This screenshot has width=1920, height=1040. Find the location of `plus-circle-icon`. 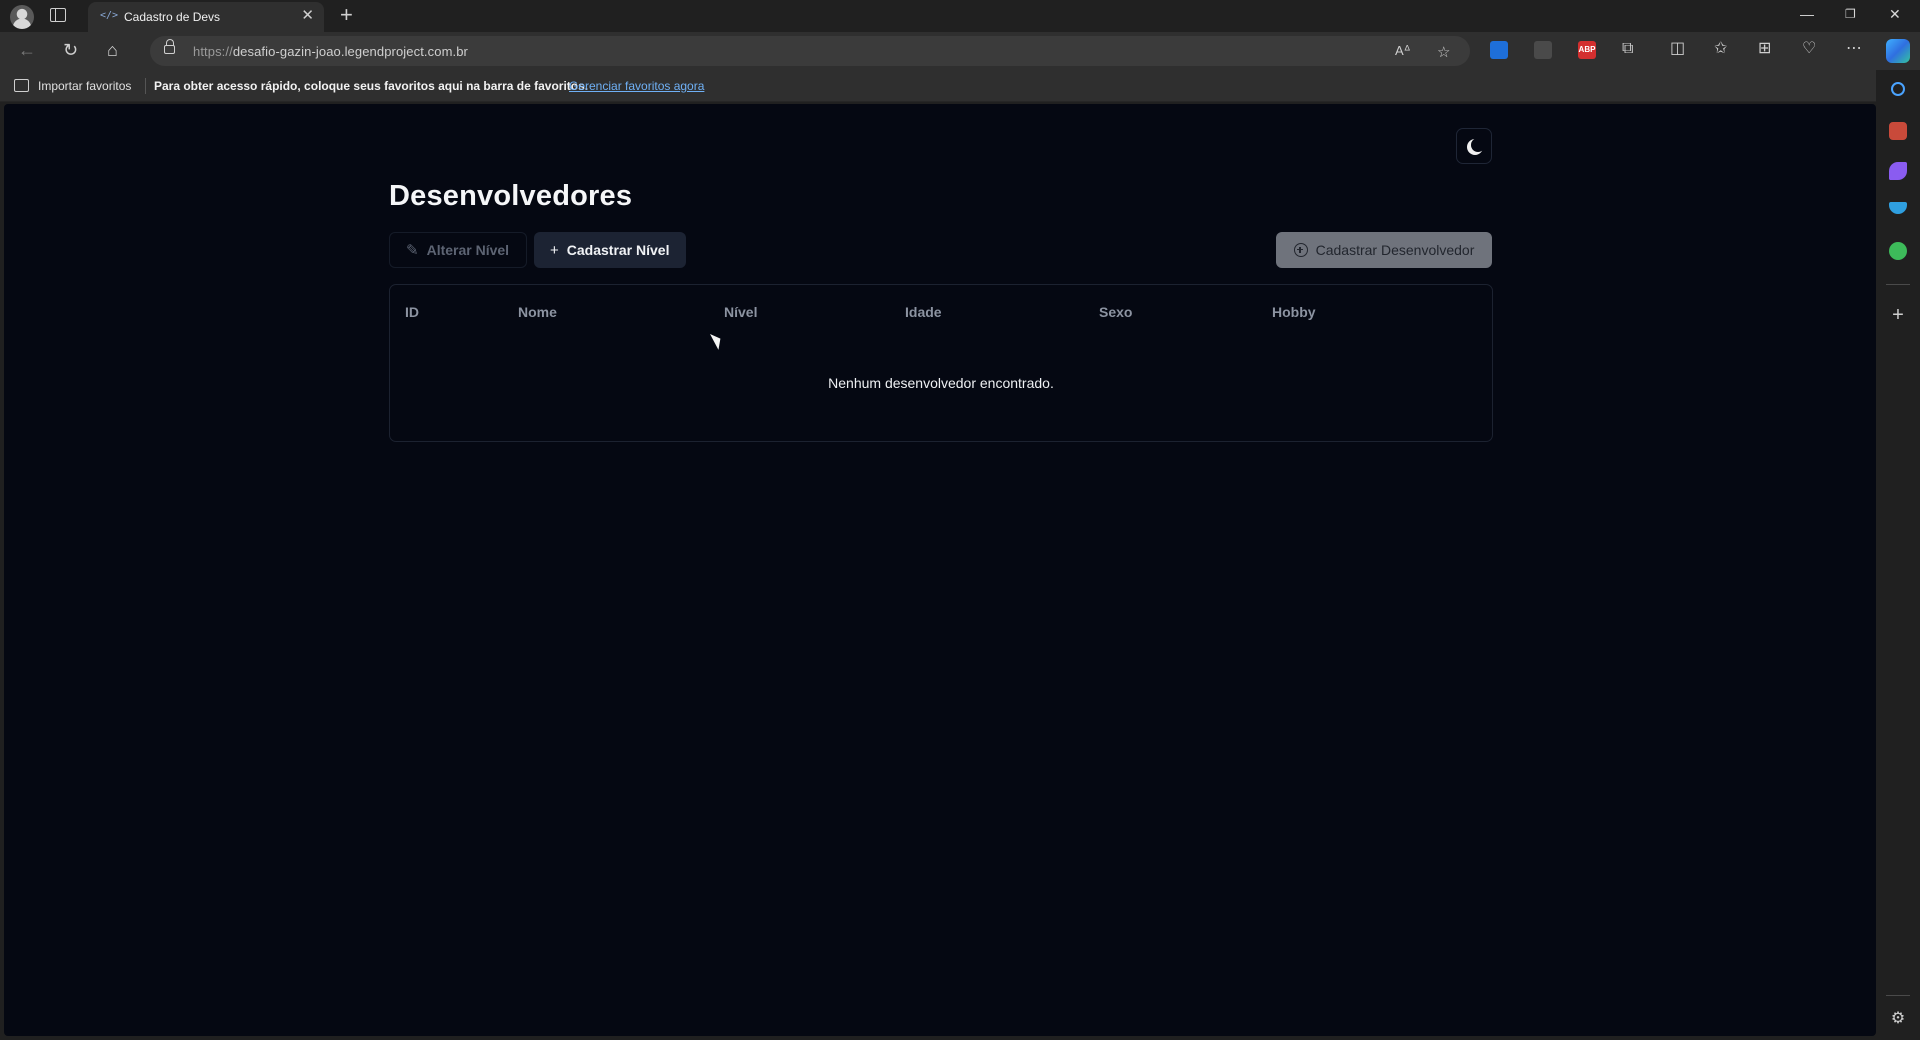

plus-circle-icon is located at coordinates (1300, 250).